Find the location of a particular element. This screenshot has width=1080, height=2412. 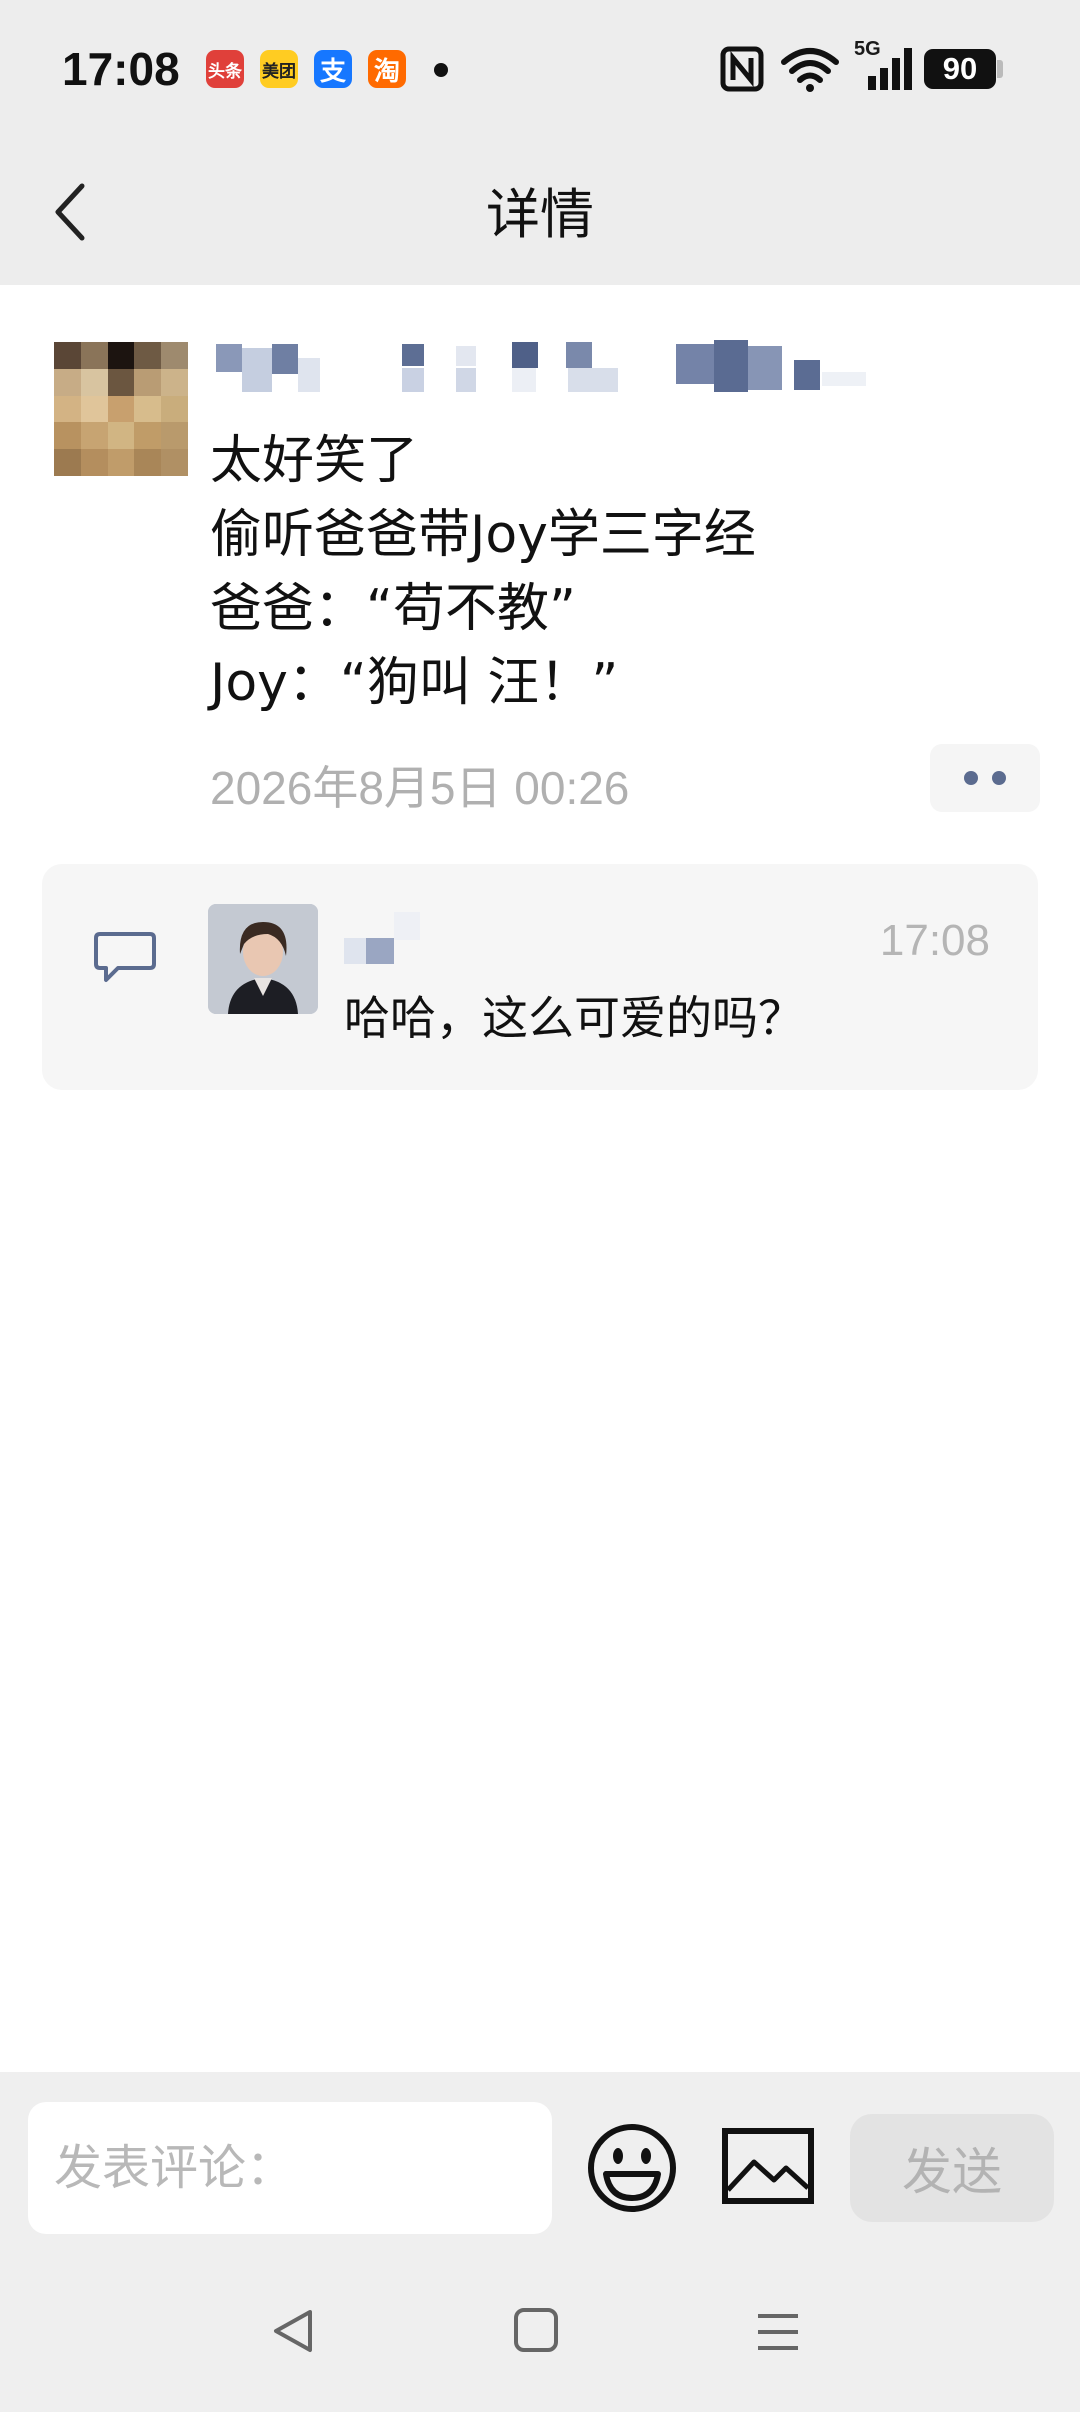

more-button is located at coordinates (985, 778).